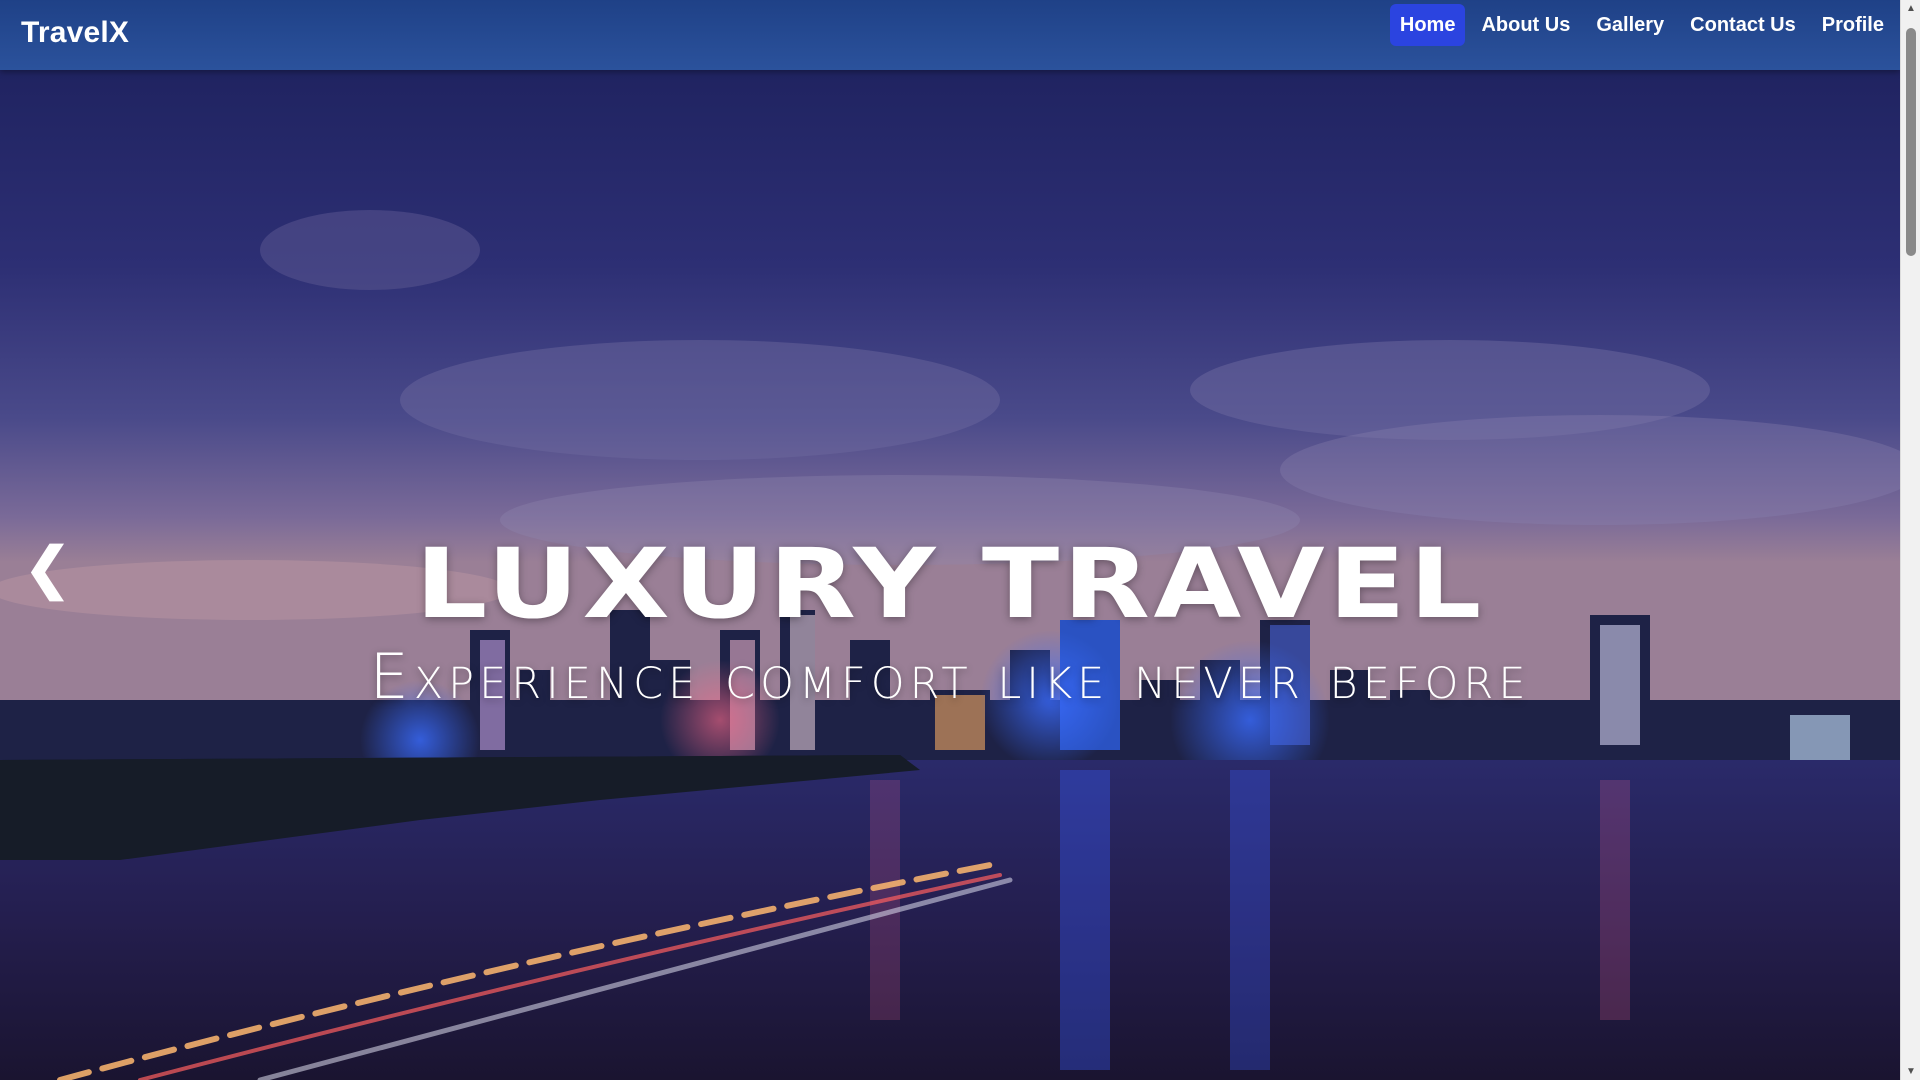  Describe the element at coordinates (1525, 25) in the screenshot. I see `nav-link-about-us: About Us` at that location.